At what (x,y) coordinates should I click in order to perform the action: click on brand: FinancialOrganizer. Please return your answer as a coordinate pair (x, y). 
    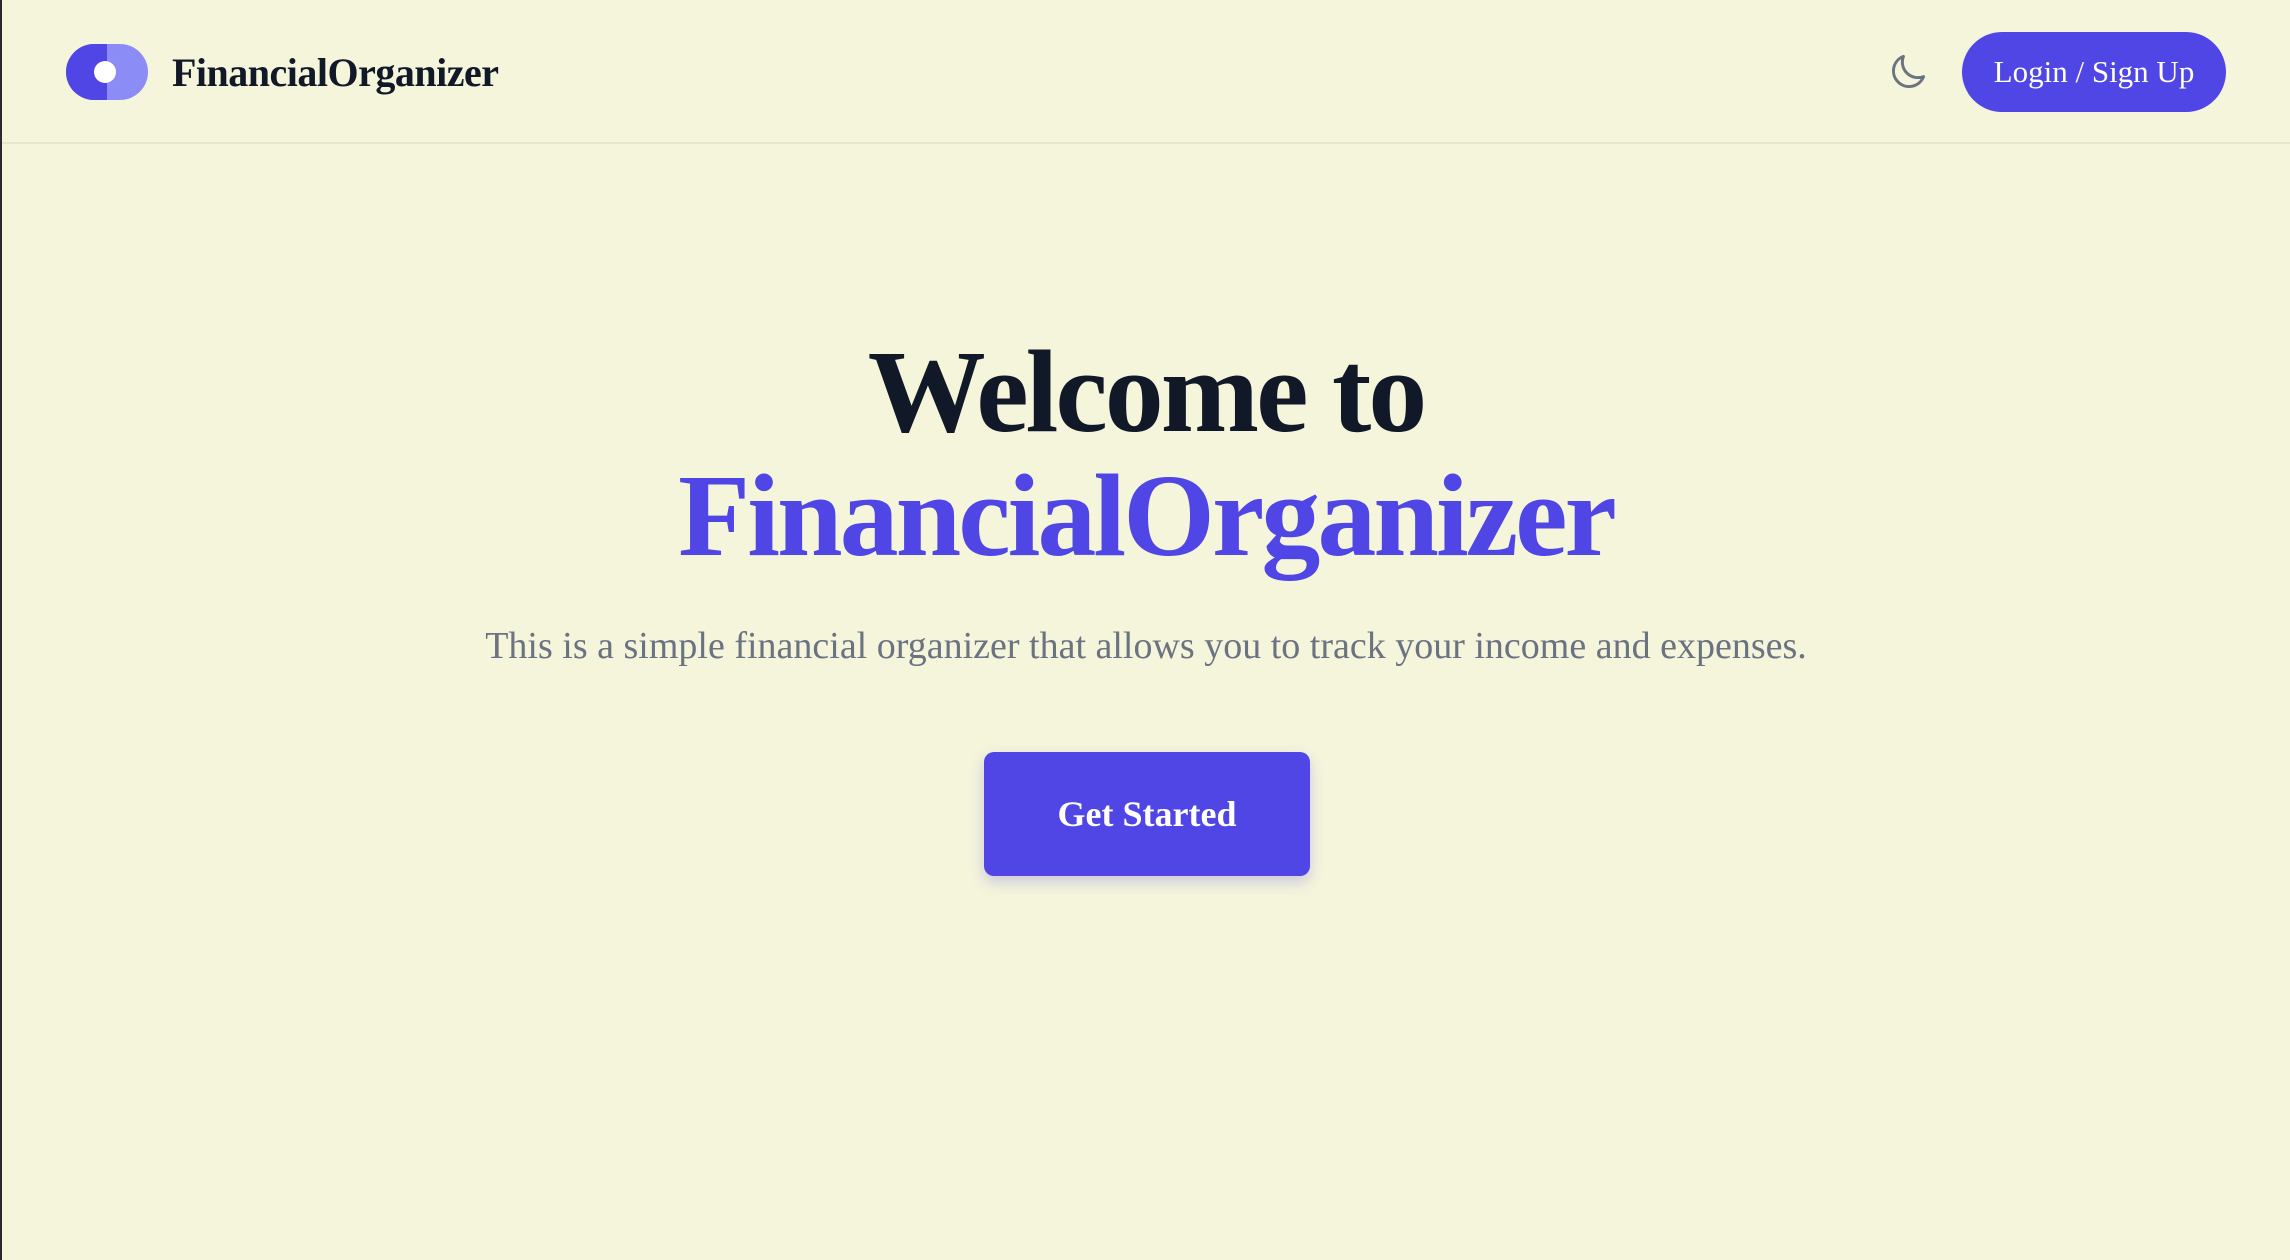
    Looking at the image, I should click on (282, 72).